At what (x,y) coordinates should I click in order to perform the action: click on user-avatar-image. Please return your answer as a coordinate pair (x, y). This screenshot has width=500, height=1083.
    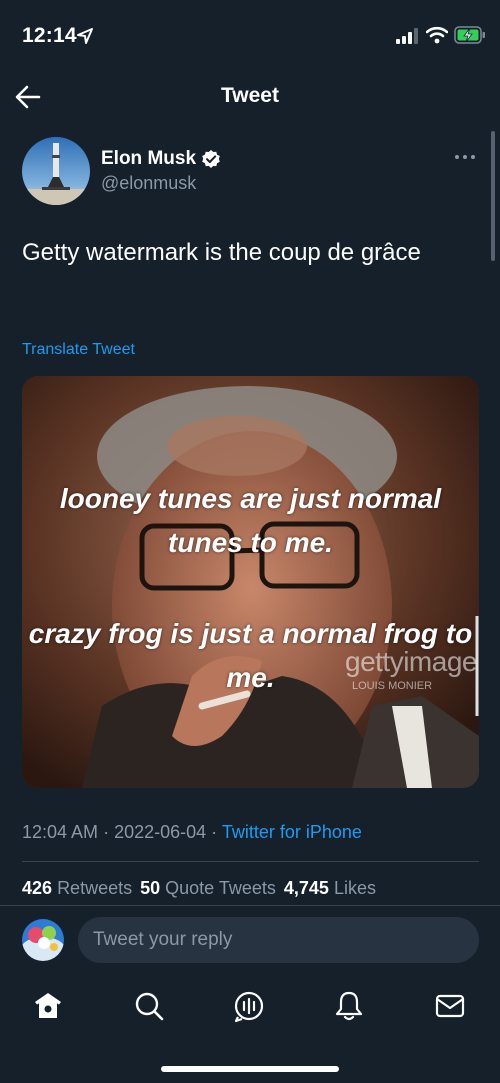
    Looking at the image, I should click on (43, 940).